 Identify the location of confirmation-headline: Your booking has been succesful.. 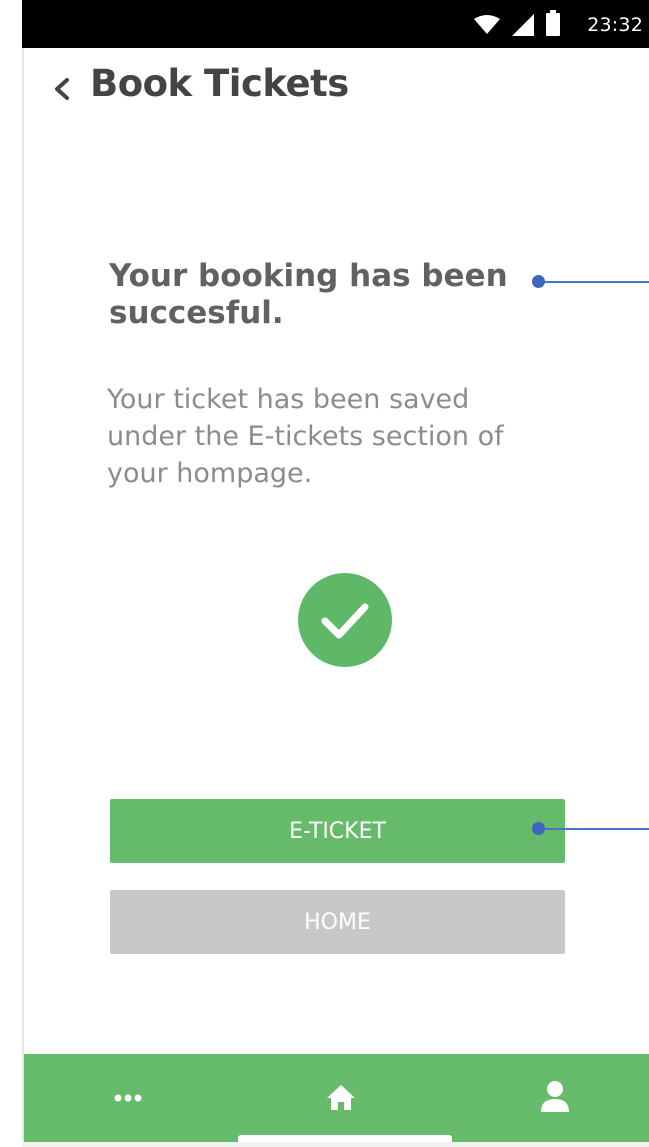
(308, 294).